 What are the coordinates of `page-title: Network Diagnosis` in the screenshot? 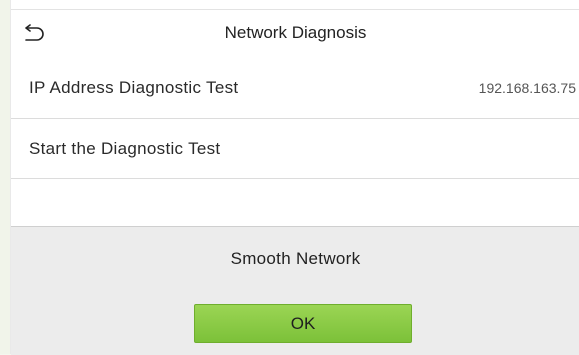 It's located at (295, 32).